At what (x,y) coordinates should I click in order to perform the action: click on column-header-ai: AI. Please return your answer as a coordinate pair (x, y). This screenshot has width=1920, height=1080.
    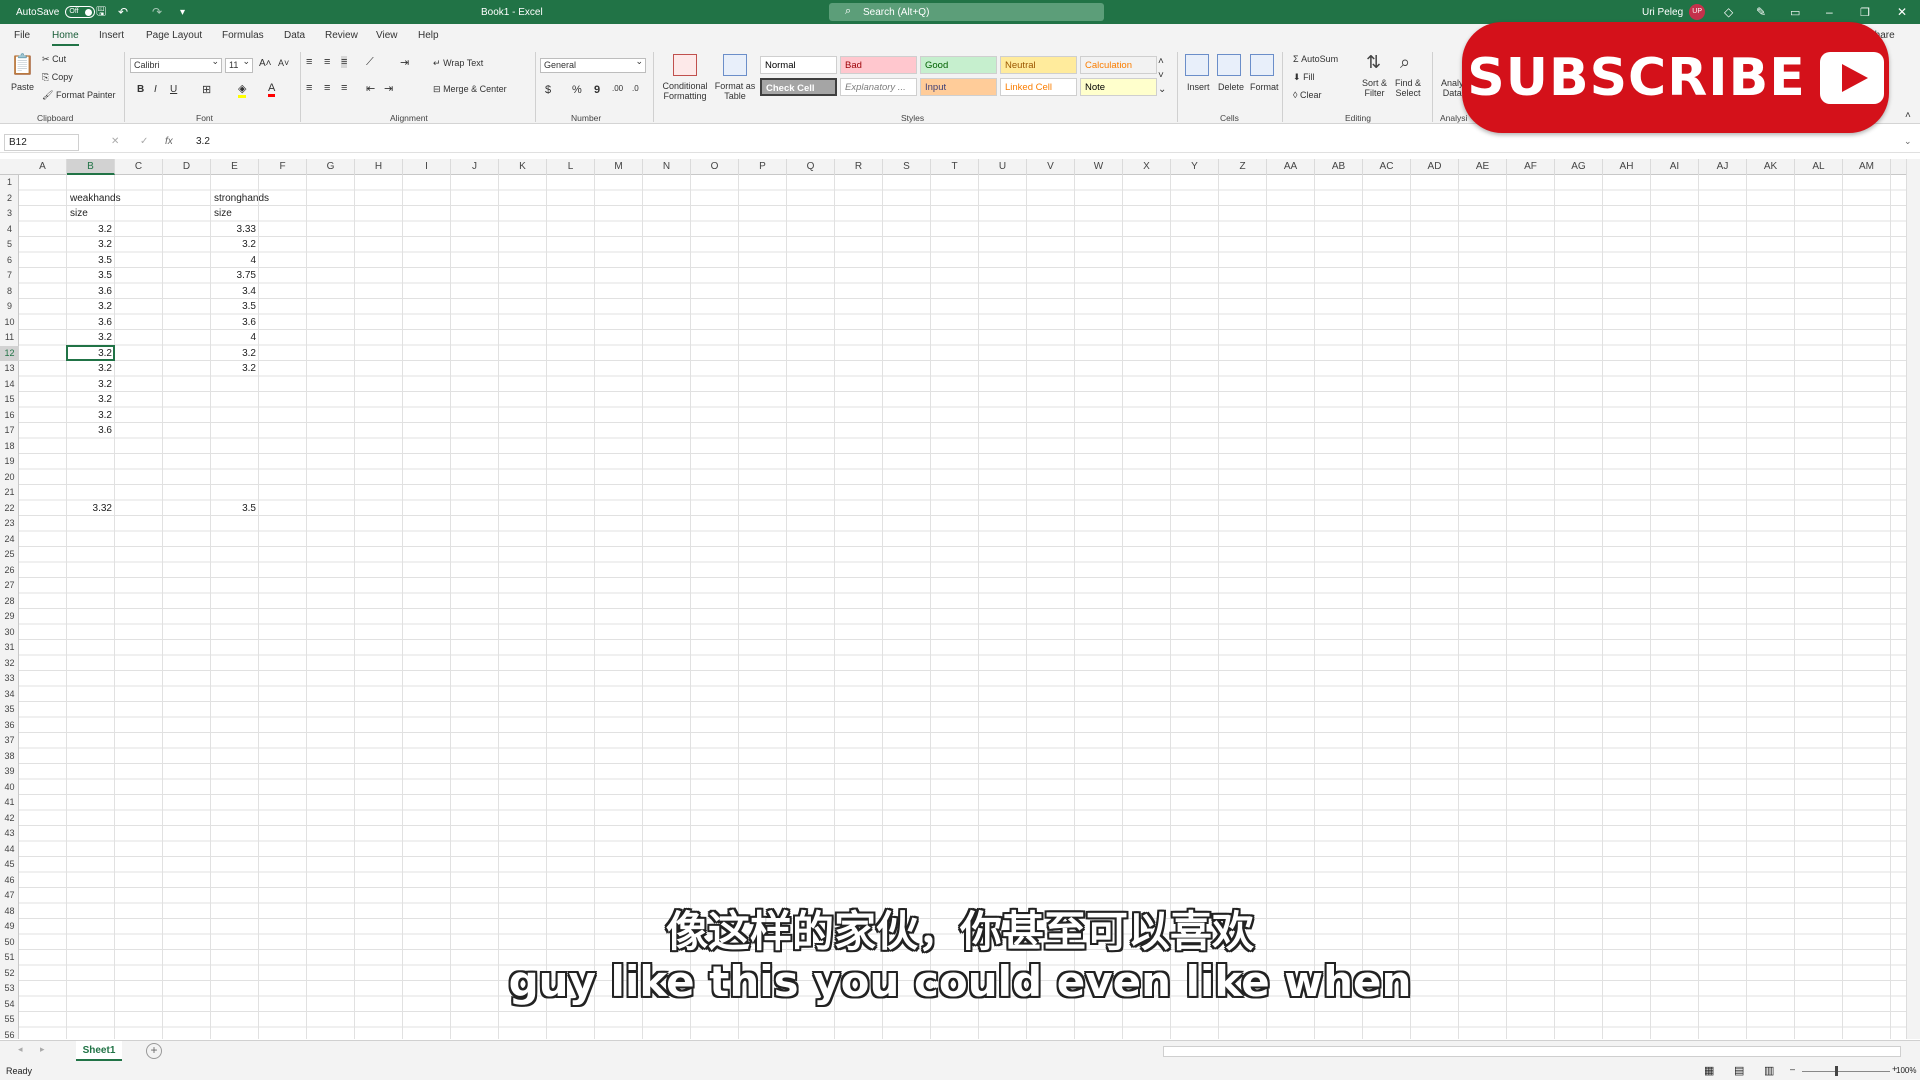
    Looking at the image, I should click on (1675, 167).